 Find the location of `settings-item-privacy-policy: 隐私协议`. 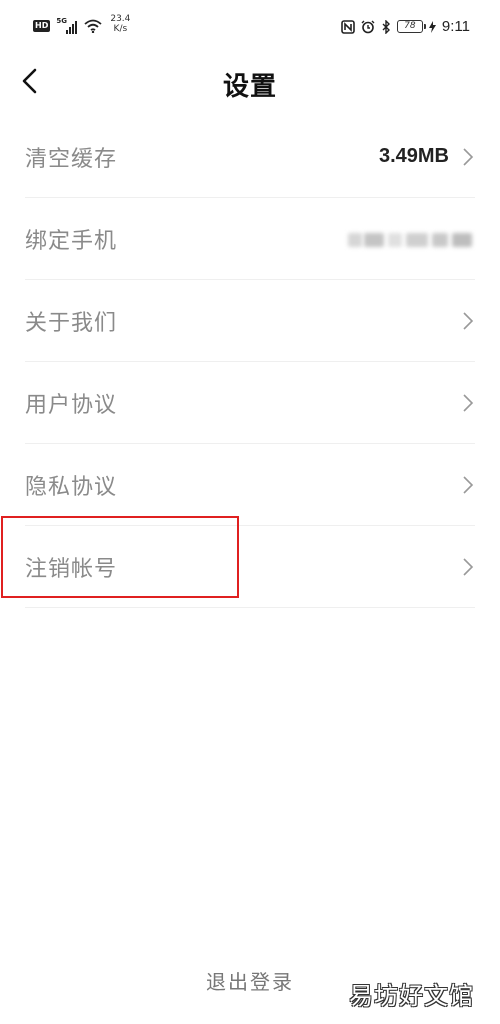

settings-item-privacy-policy: 隐私协议 is located at coordinates (250, 485).